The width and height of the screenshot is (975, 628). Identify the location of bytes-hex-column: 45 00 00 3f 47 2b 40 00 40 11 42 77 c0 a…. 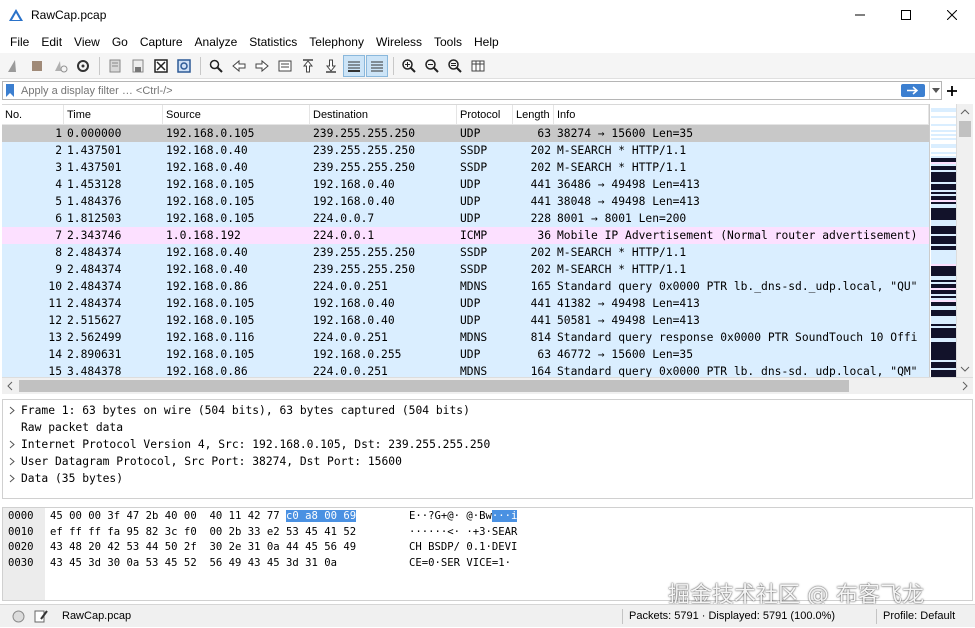
(203, 539).